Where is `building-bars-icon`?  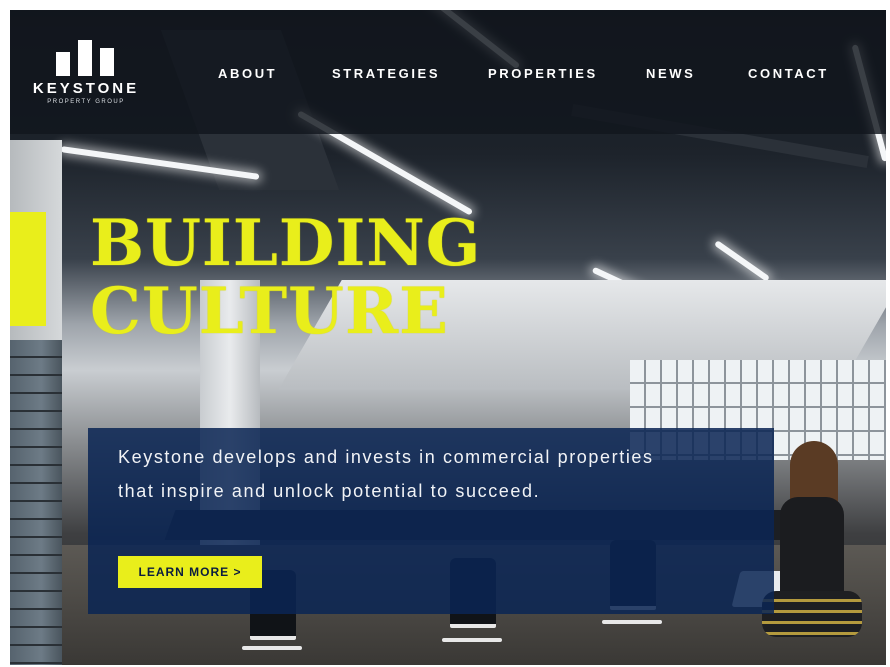 building-bars-icon is located at coordinates (86, 56).